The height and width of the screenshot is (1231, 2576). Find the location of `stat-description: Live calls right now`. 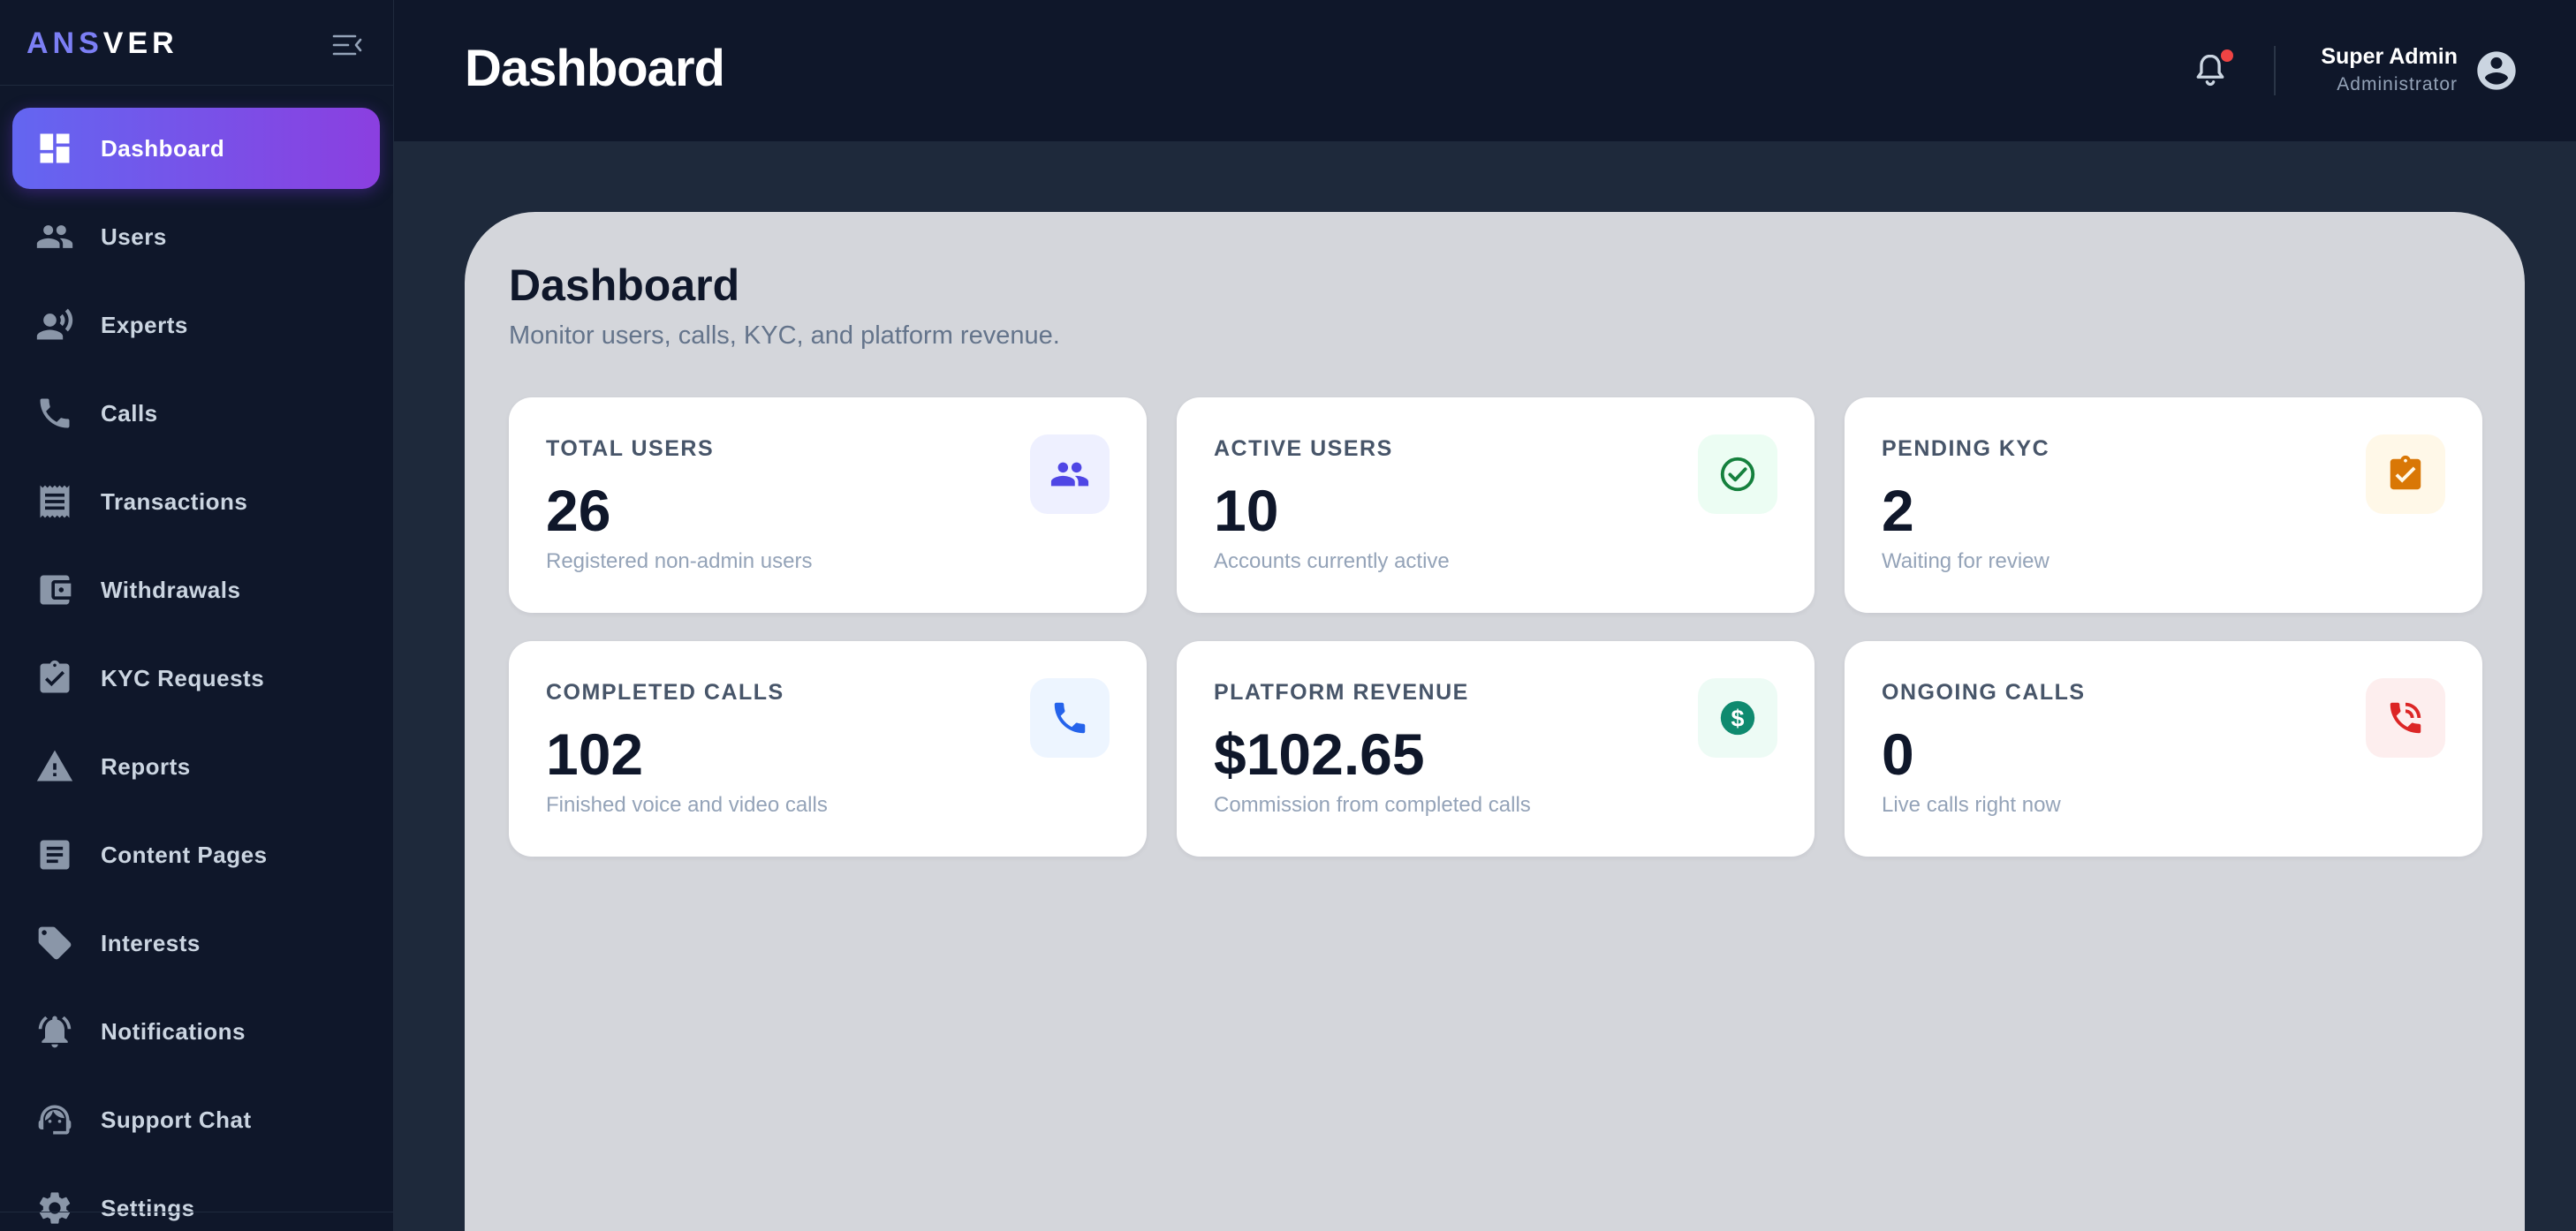

stat-description: Live calls right now is located at coordinates (1972, 805).